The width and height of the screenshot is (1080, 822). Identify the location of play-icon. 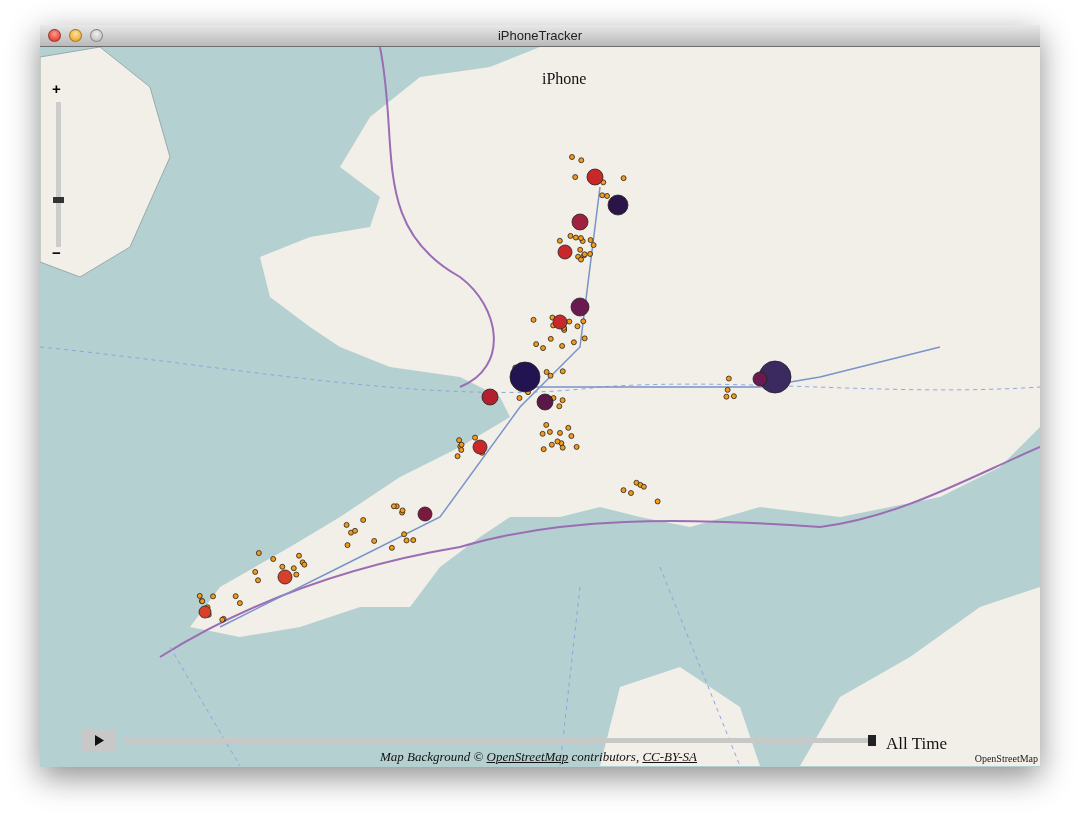
(99, 740).